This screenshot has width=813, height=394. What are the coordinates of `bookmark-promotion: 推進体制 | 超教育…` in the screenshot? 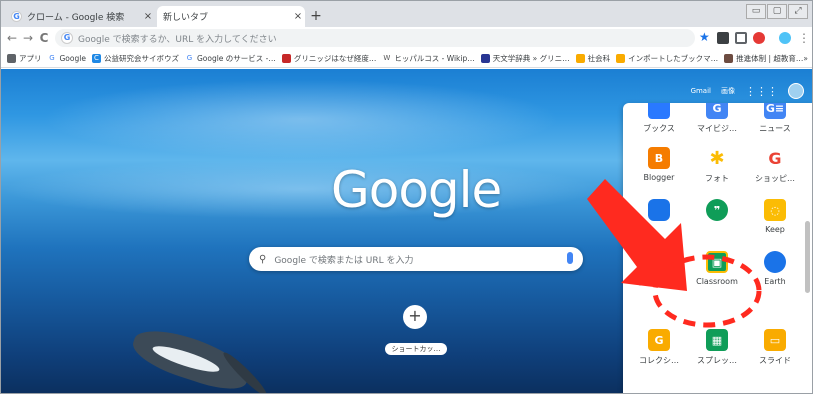 It's located at (763, 58).